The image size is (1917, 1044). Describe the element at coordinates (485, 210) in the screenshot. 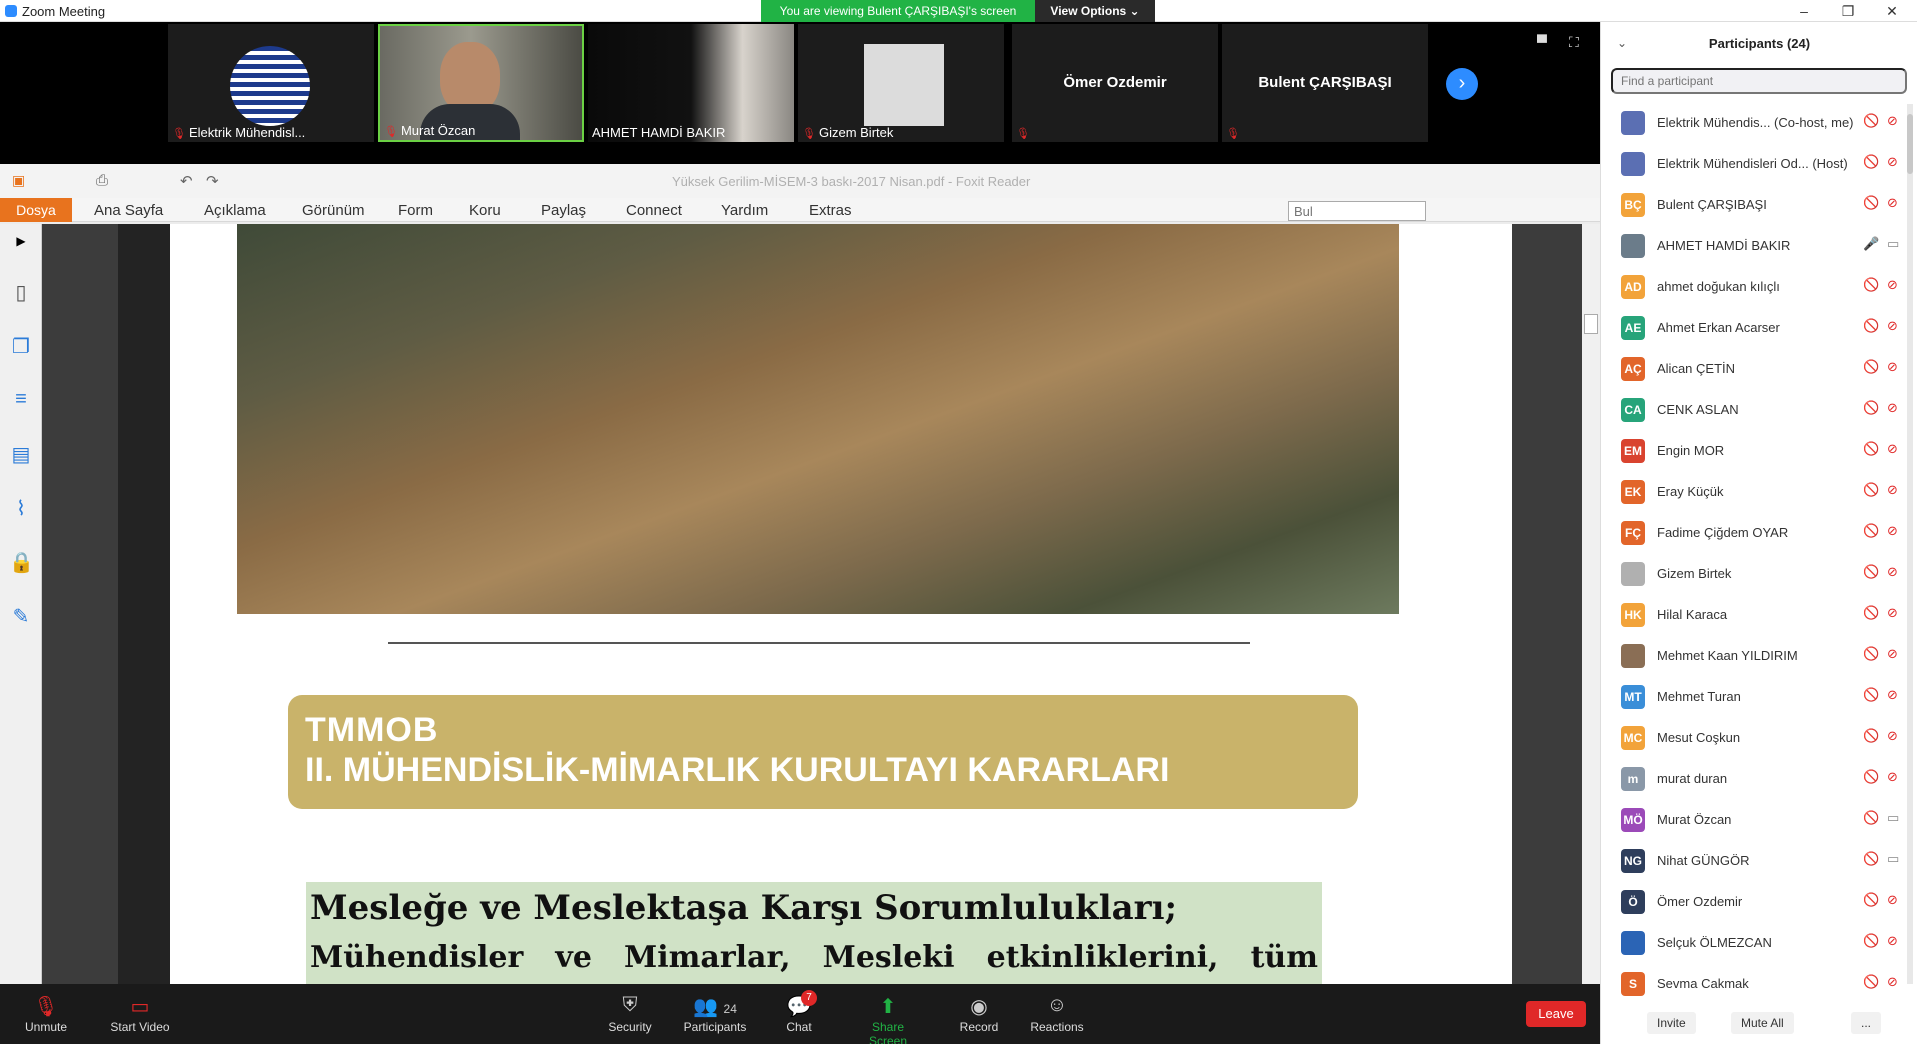

I see `menu-koru: Koru` at that location.